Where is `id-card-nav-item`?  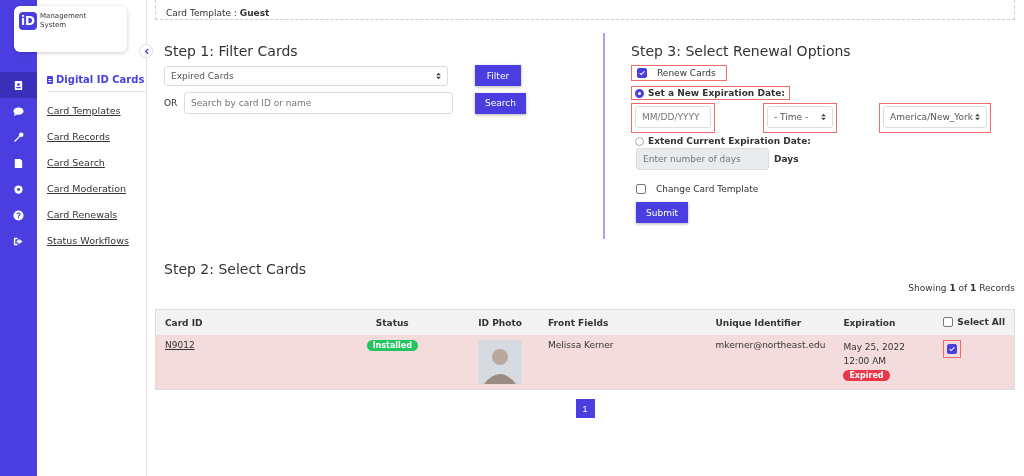
id-card-nav-item is located at coordinates (18, 85).